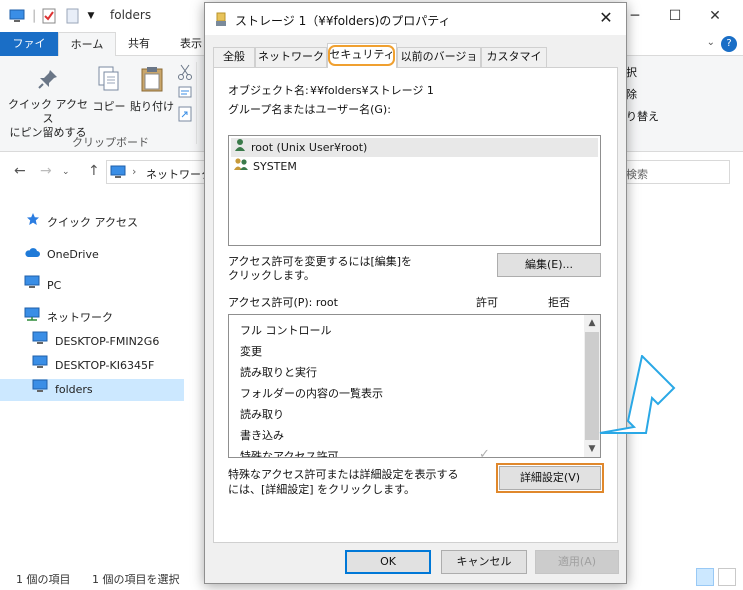  I want to click on user-list: root (Unix User¥root) SYSTEM, so click(414, 190).